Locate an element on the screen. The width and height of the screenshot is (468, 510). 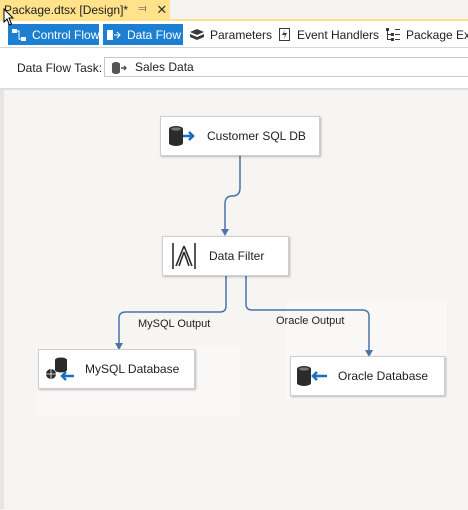
source-icon is located at coordinates (182, 136).